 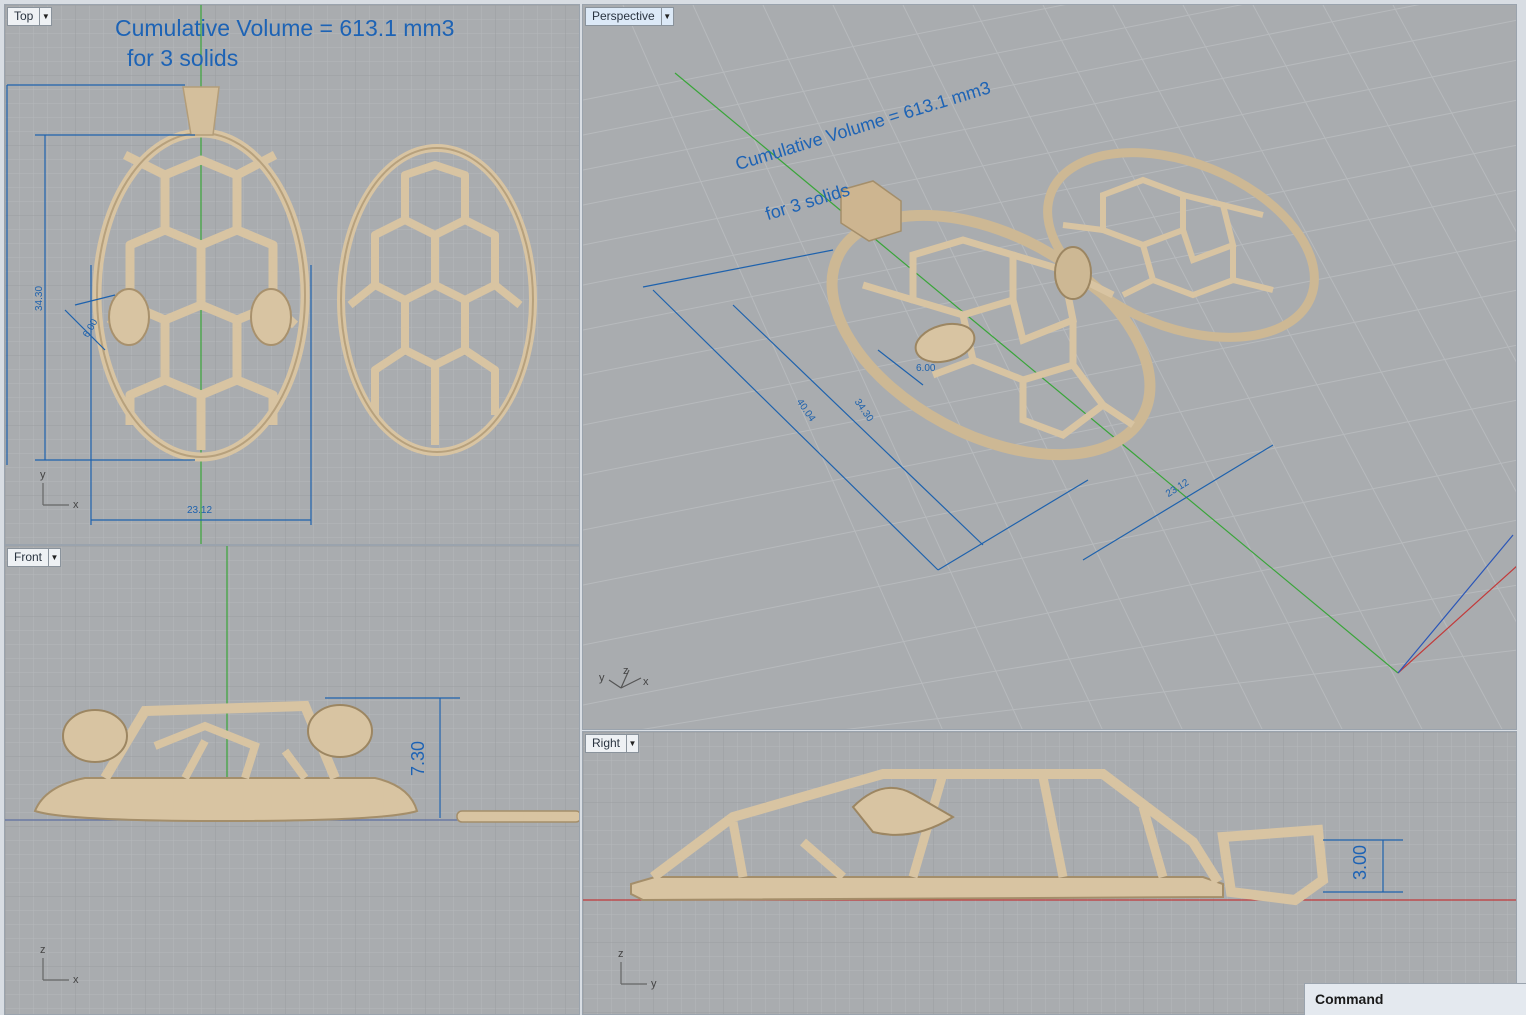 I want to click on hinge-perspective, so click(x=1073, y=273).